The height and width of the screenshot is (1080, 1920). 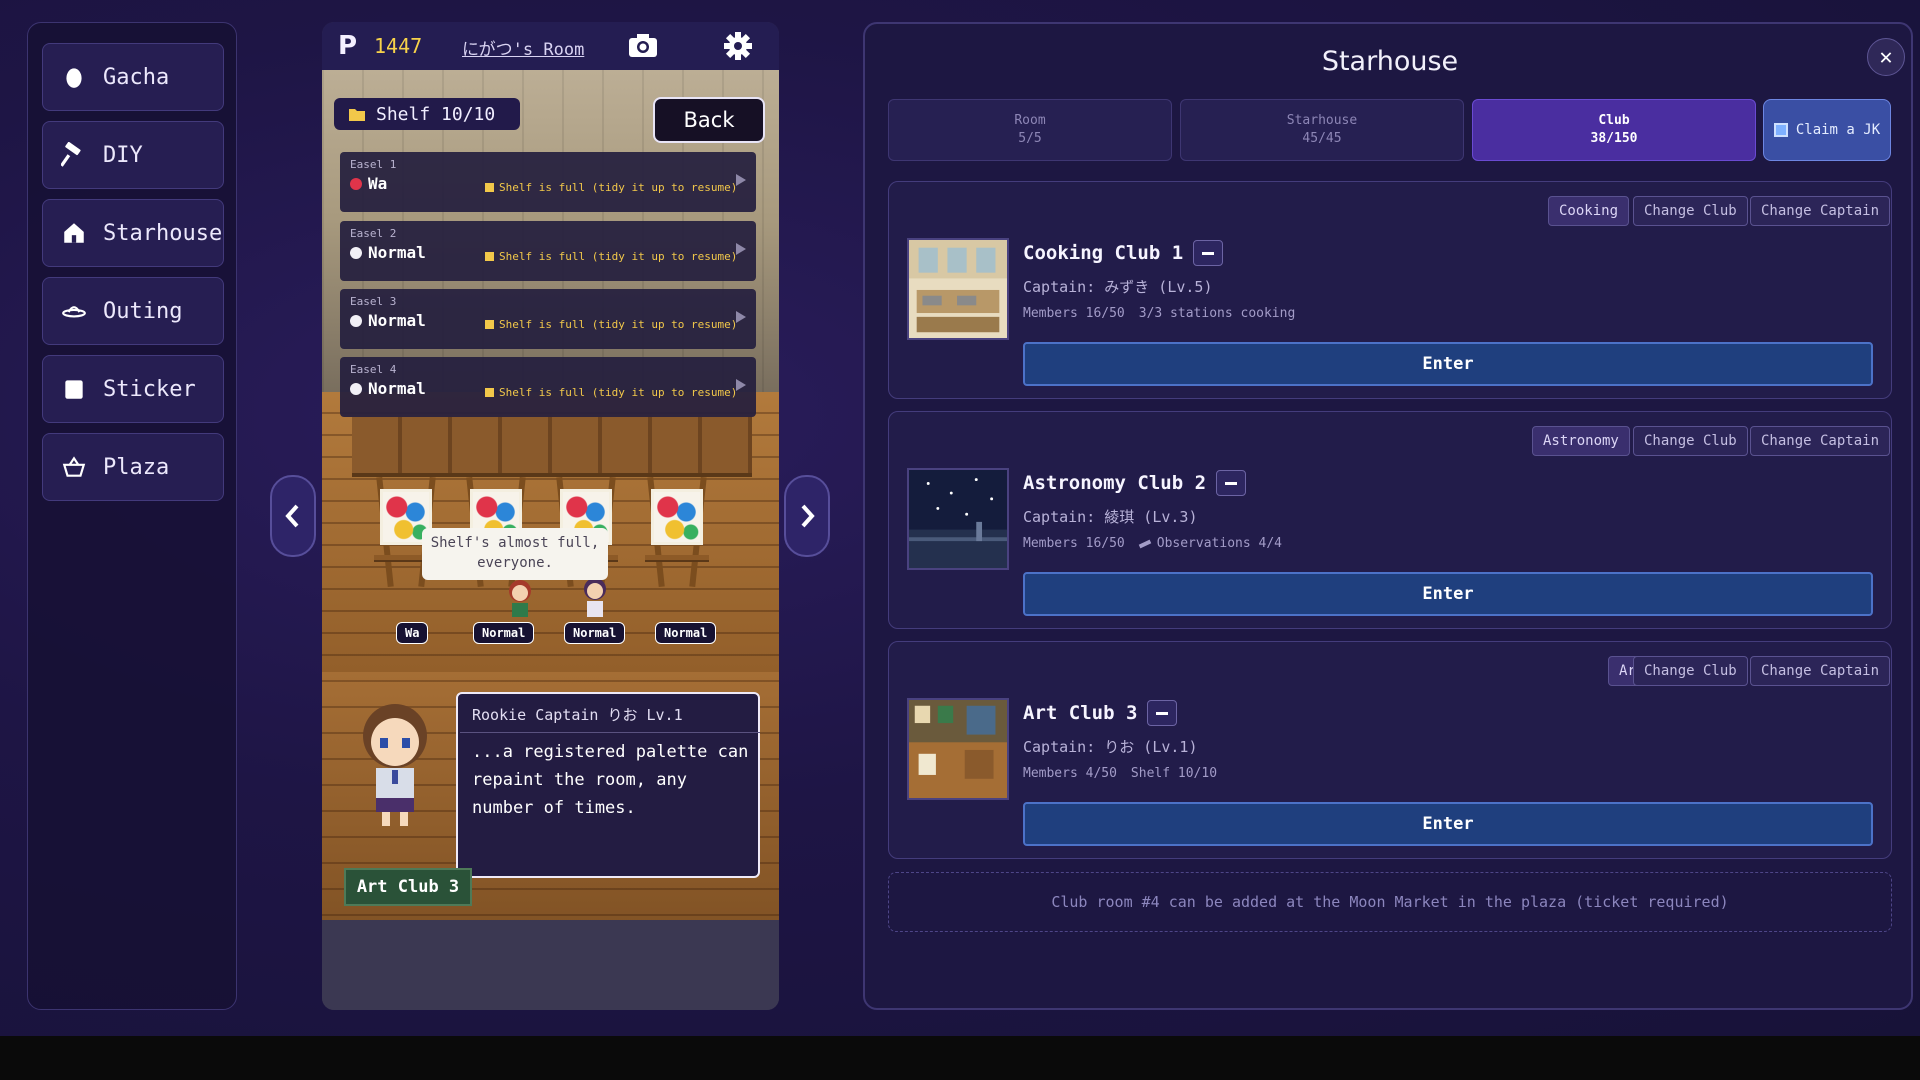 What do you see at coordinates (133, 467) in the screenshot?
I see `nav-plaza-button: Plaza` at bounding box center [133, 467].